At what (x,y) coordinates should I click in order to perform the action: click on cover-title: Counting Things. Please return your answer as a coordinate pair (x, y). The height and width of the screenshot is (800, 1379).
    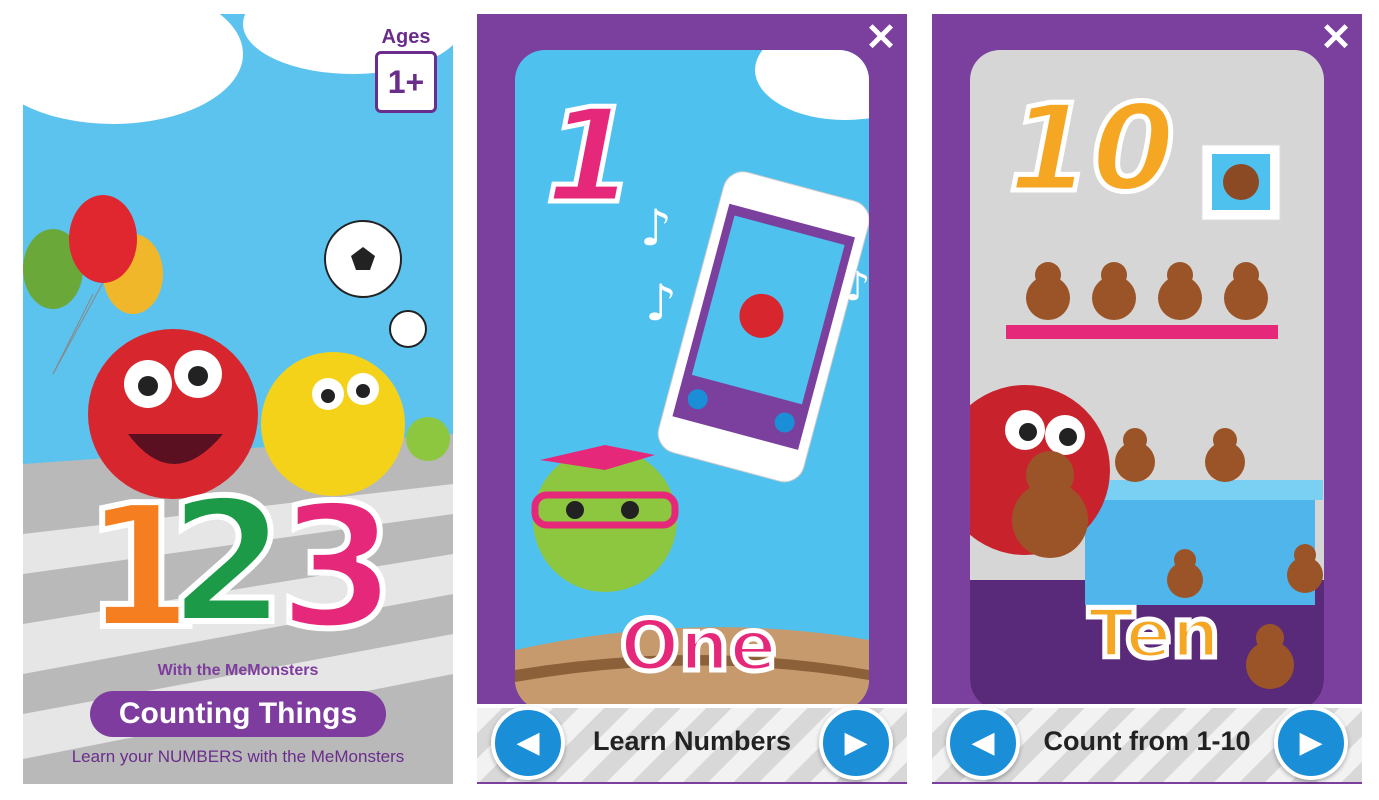
    Looking at the image, I should click on (238, 714).